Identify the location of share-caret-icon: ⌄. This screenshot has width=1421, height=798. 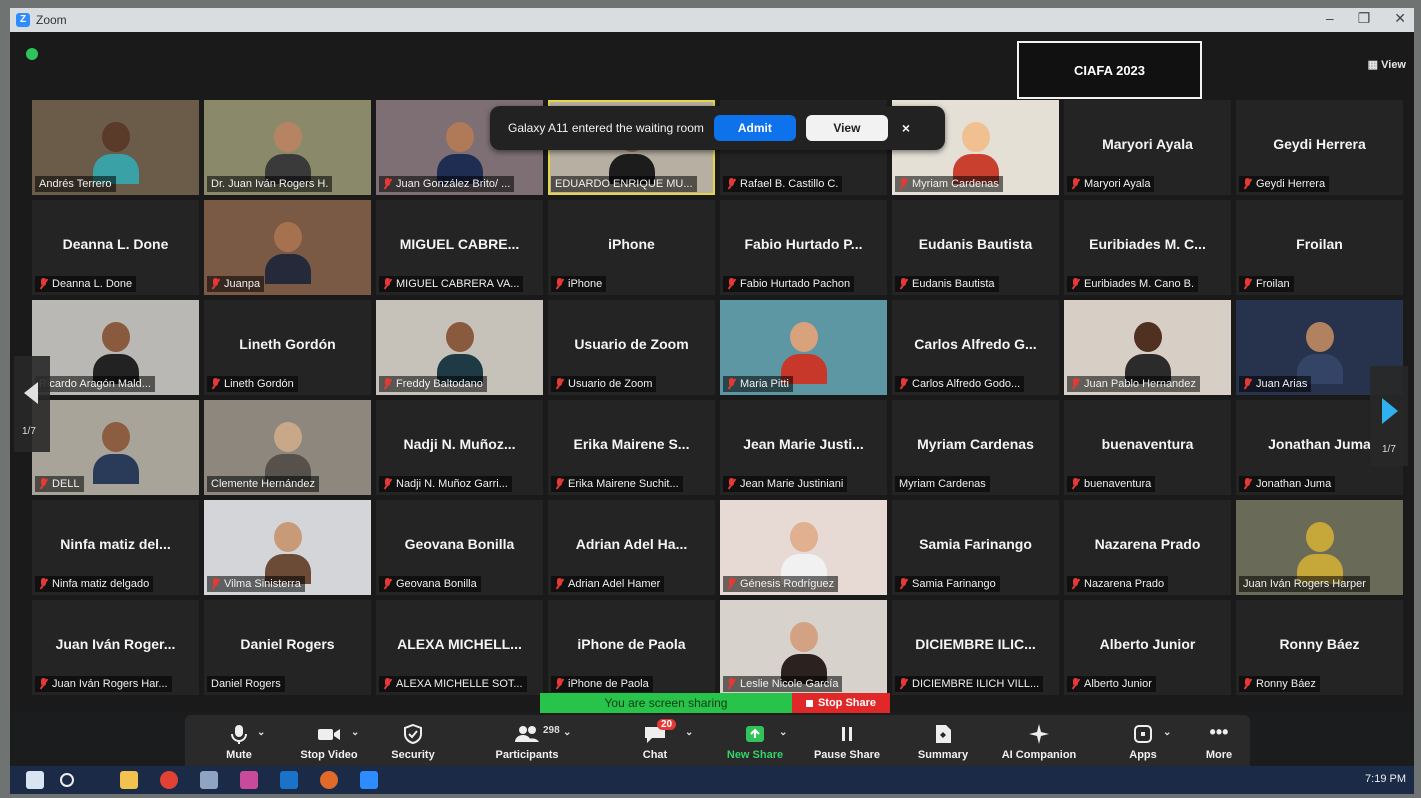
(783, 732).